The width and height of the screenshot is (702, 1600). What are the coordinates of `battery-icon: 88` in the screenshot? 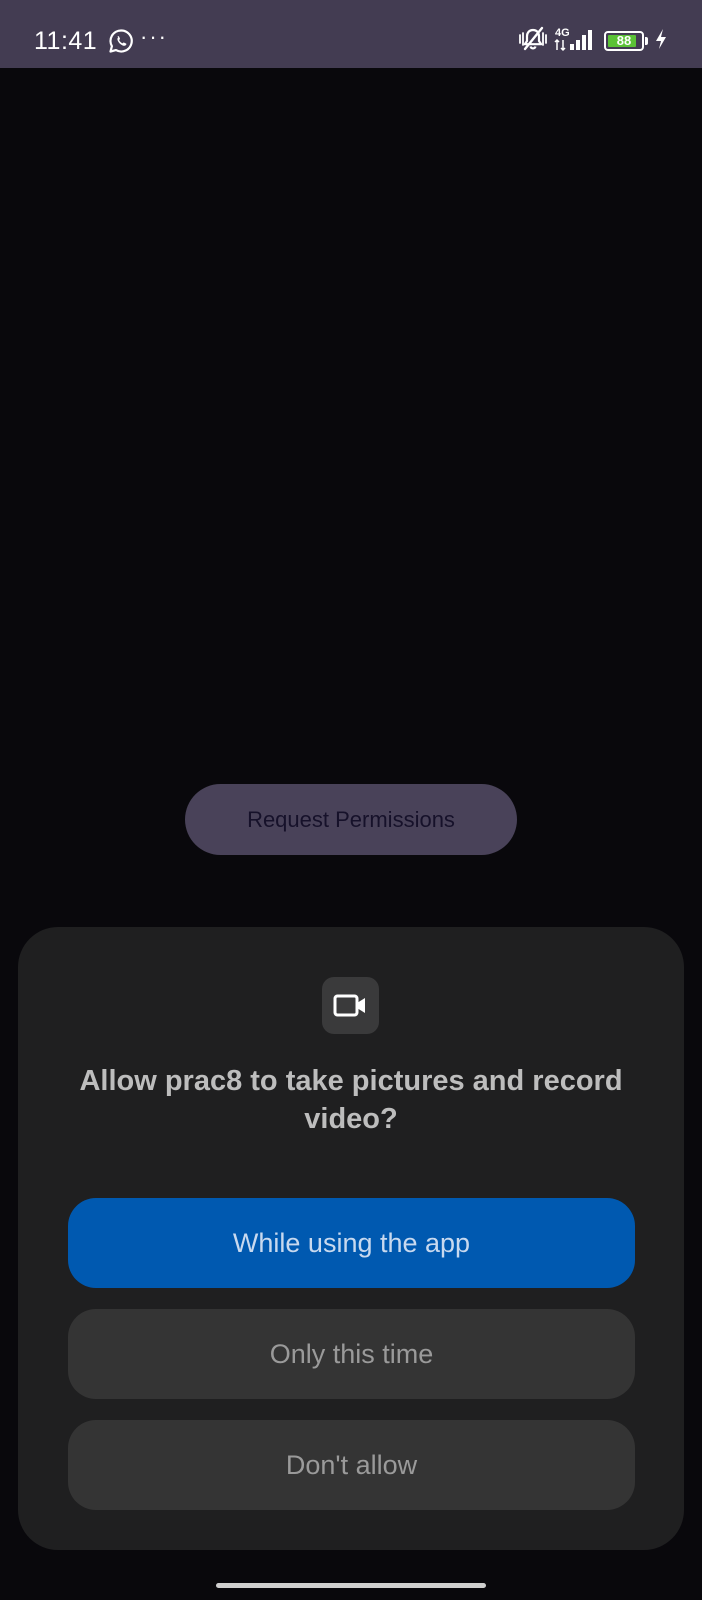 It's located at (624, 41).